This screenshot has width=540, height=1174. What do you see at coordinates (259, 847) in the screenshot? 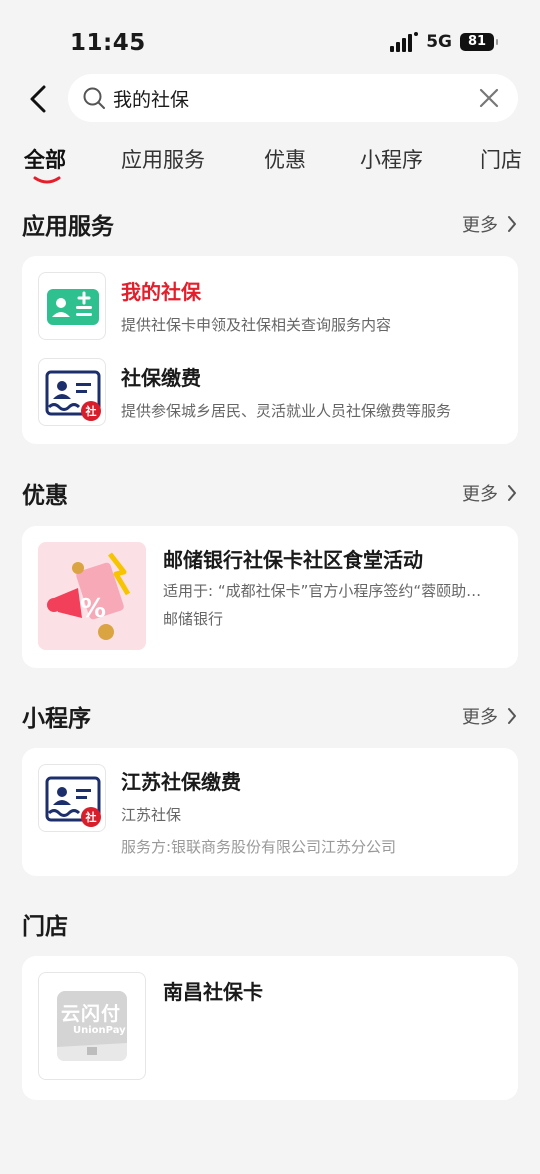
I see `service-provider: 服务方:银联商务股份有限公司江苏分公司` at bounding box center [259, 847].